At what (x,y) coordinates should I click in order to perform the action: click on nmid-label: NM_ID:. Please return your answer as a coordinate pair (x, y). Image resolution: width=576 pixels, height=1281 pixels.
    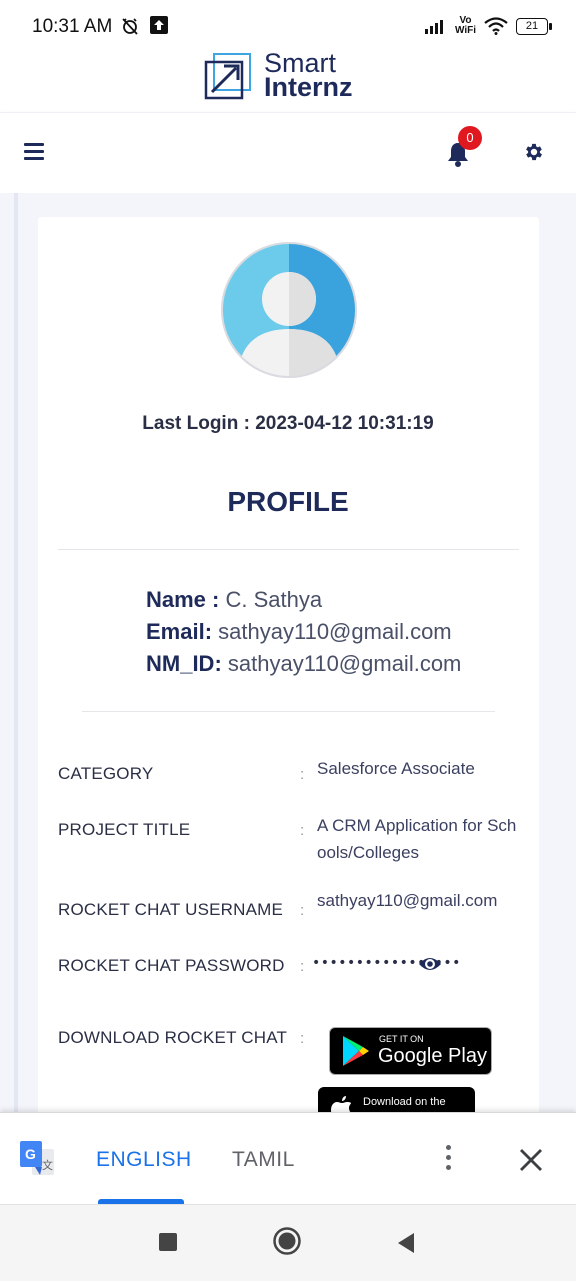
    Looking at the image, I should click on (184, 663).